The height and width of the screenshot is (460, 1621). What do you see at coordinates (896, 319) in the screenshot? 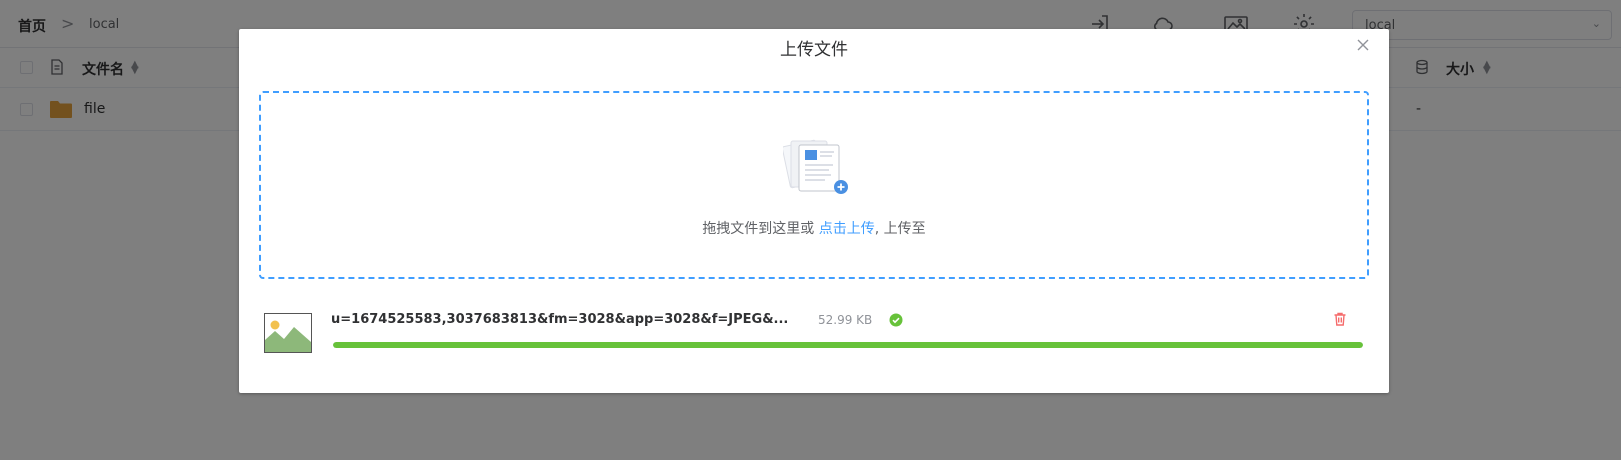
I see `check-circle-icon` at bounding box center [896, 319].